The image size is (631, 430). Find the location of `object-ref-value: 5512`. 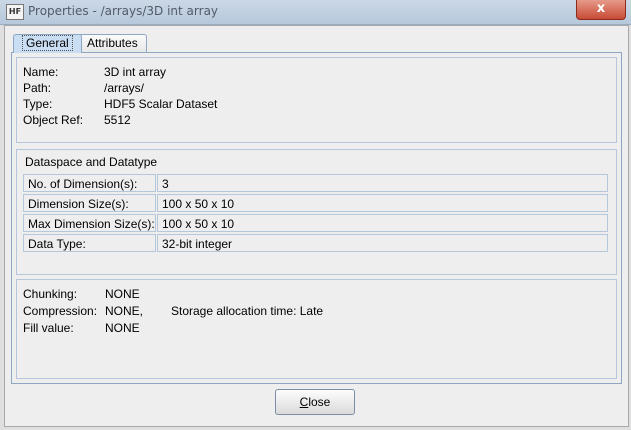

object-ref-value: 5512 is located at coordinates (117, 120).